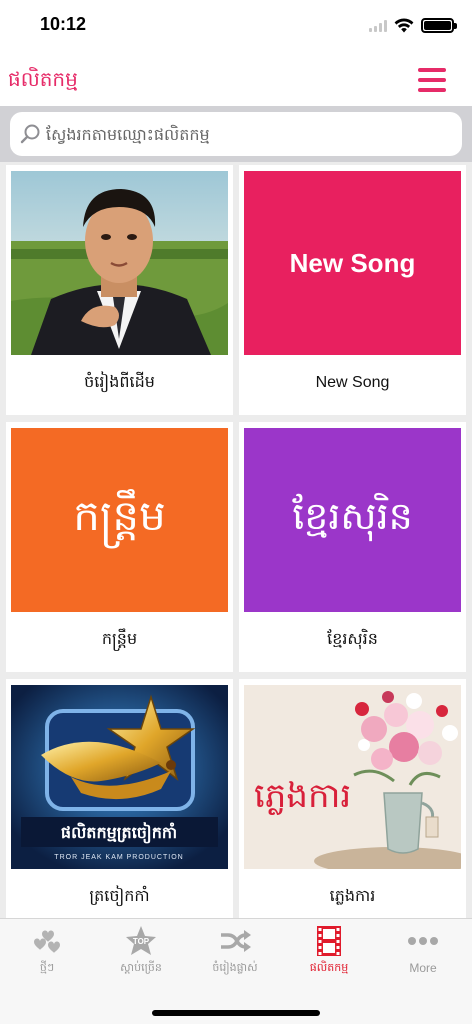  I want to click on page-title: ផលិតកម្ម, so click(43, 79).